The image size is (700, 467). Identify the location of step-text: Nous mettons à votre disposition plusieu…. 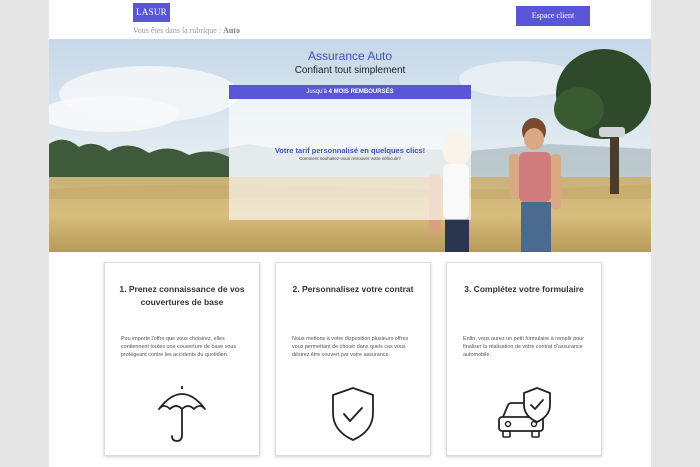
(350, 347).